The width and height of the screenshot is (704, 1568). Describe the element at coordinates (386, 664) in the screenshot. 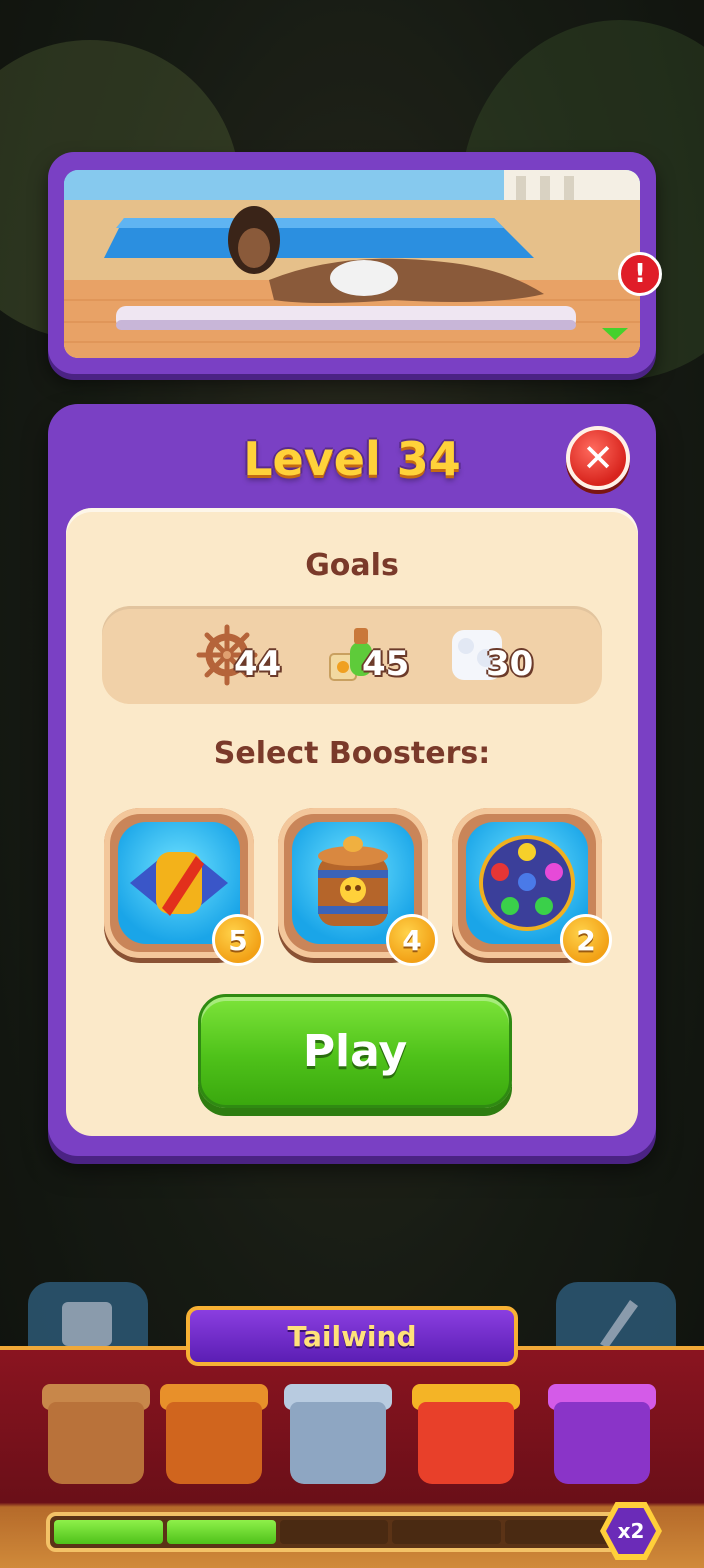

I see `goal-count: 45` at that location.